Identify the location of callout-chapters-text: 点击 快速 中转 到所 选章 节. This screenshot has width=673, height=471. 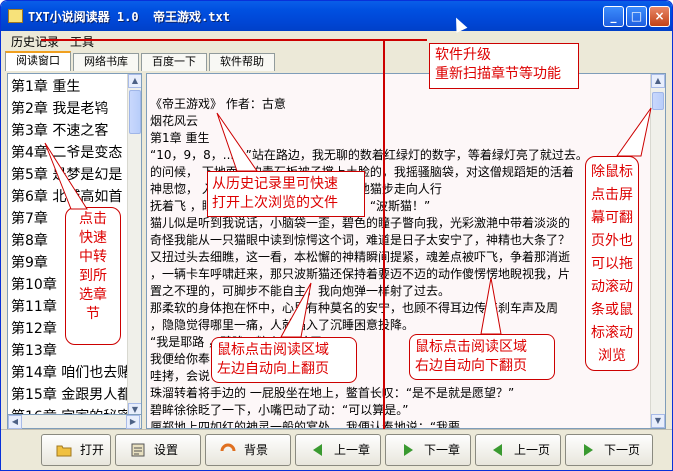
(93, 266).